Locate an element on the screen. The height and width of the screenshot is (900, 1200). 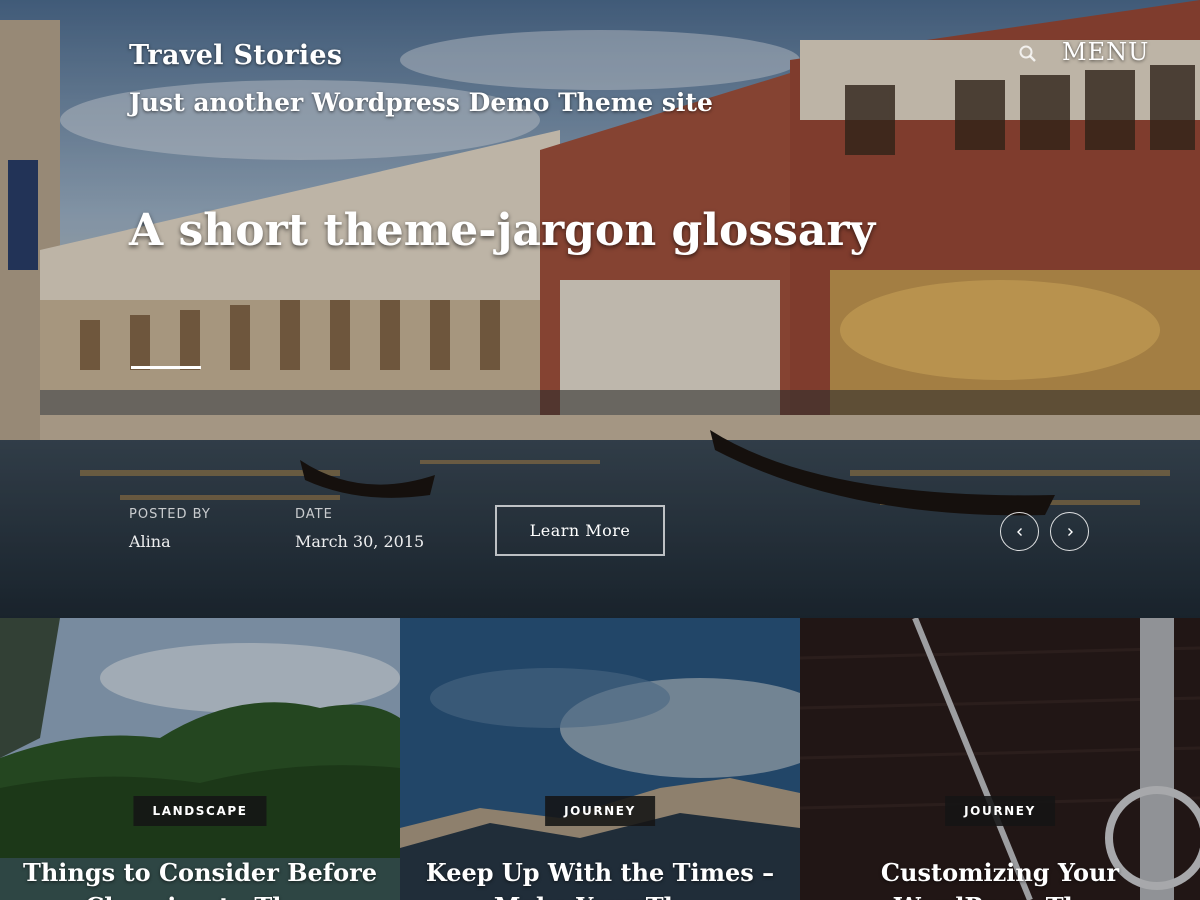
search-button is located at coordinates (1028, 54).